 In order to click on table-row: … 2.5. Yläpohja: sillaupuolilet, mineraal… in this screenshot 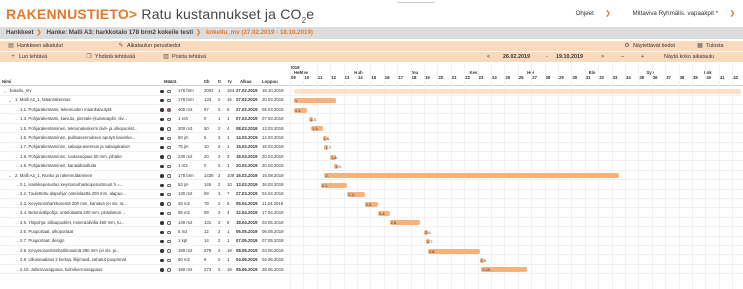, I will do `click(371, 223)`.